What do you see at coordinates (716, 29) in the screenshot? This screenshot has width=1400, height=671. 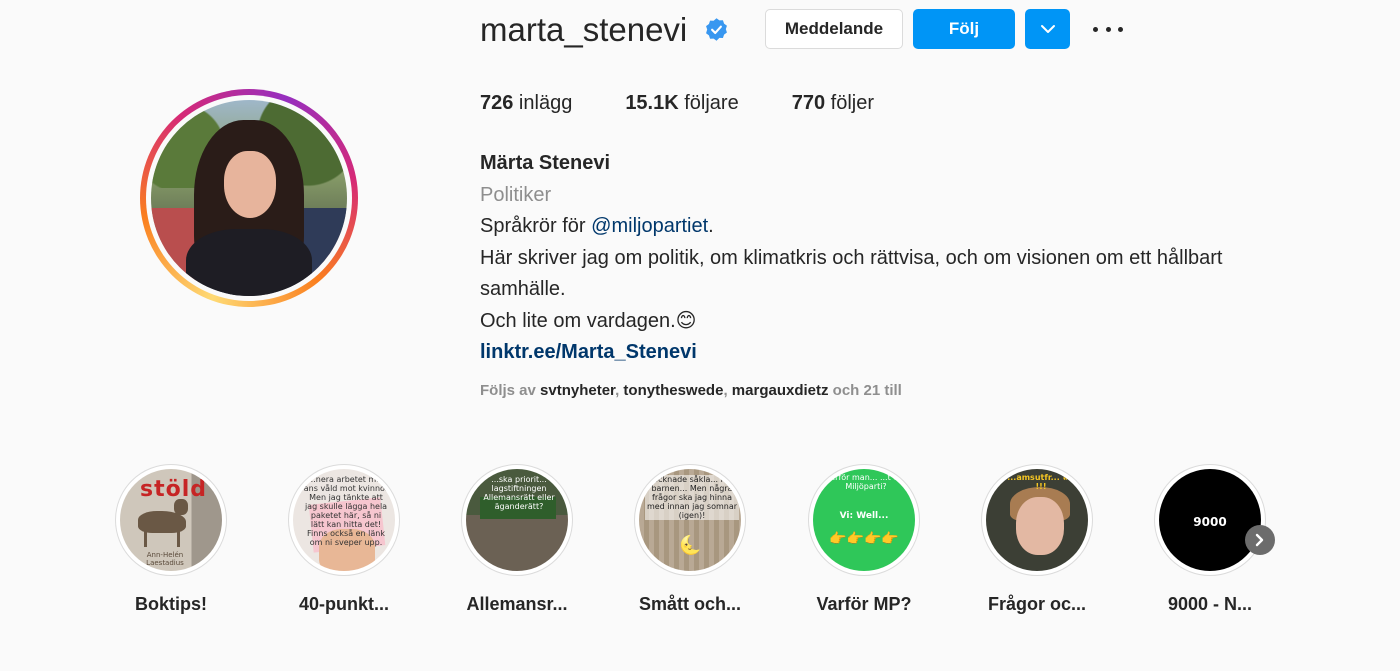 I see `verified-badge-icon` at bounding box center [716, 29].